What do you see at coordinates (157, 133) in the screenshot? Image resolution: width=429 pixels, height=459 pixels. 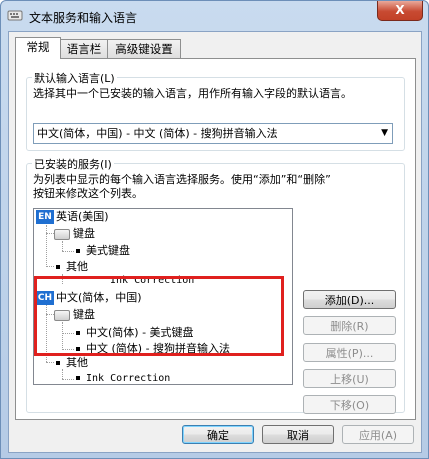 I see `default-input-language-value: 中文(简体，中国) - 中文 (简体) - 搜狗拼音输入法` at bounding box center [157, 133].